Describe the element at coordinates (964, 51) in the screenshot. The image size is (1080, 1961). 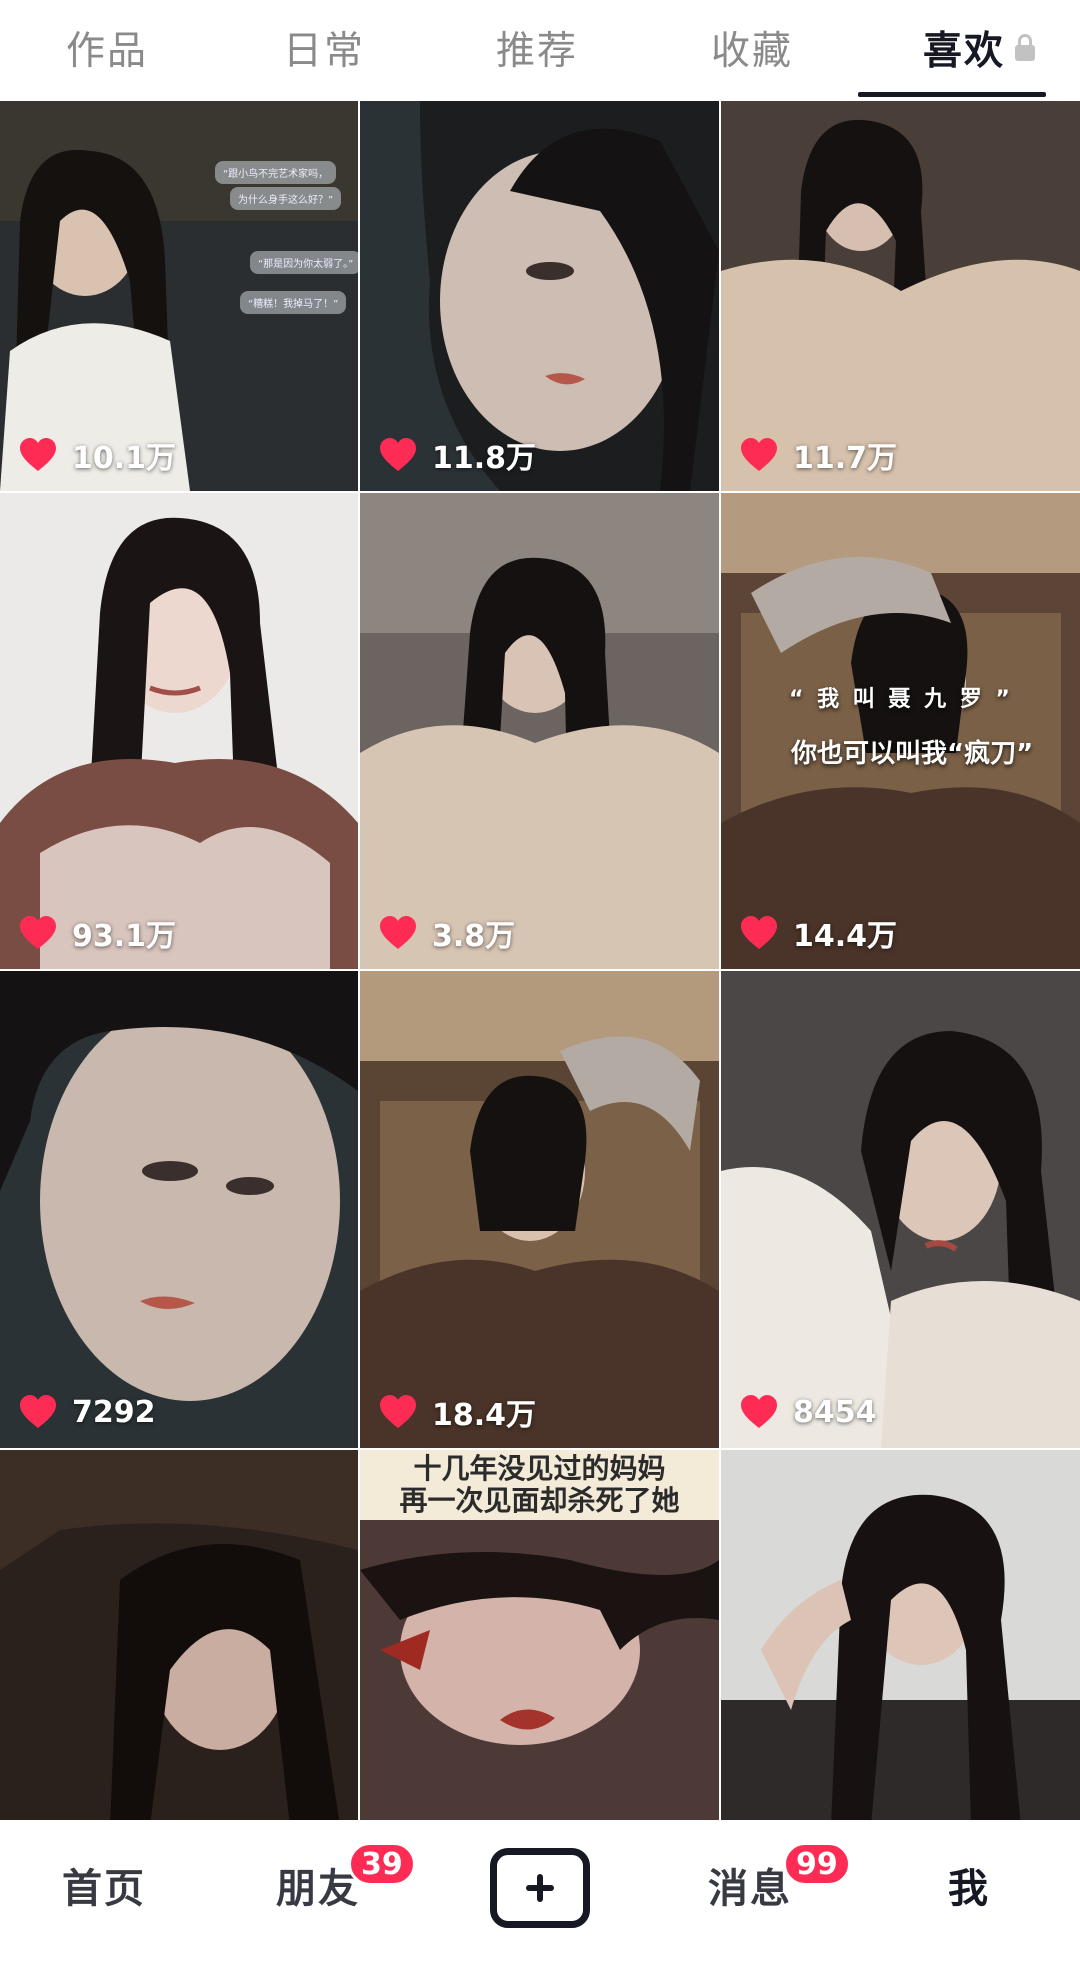
I see `tab-label: 喜欢` at that location.